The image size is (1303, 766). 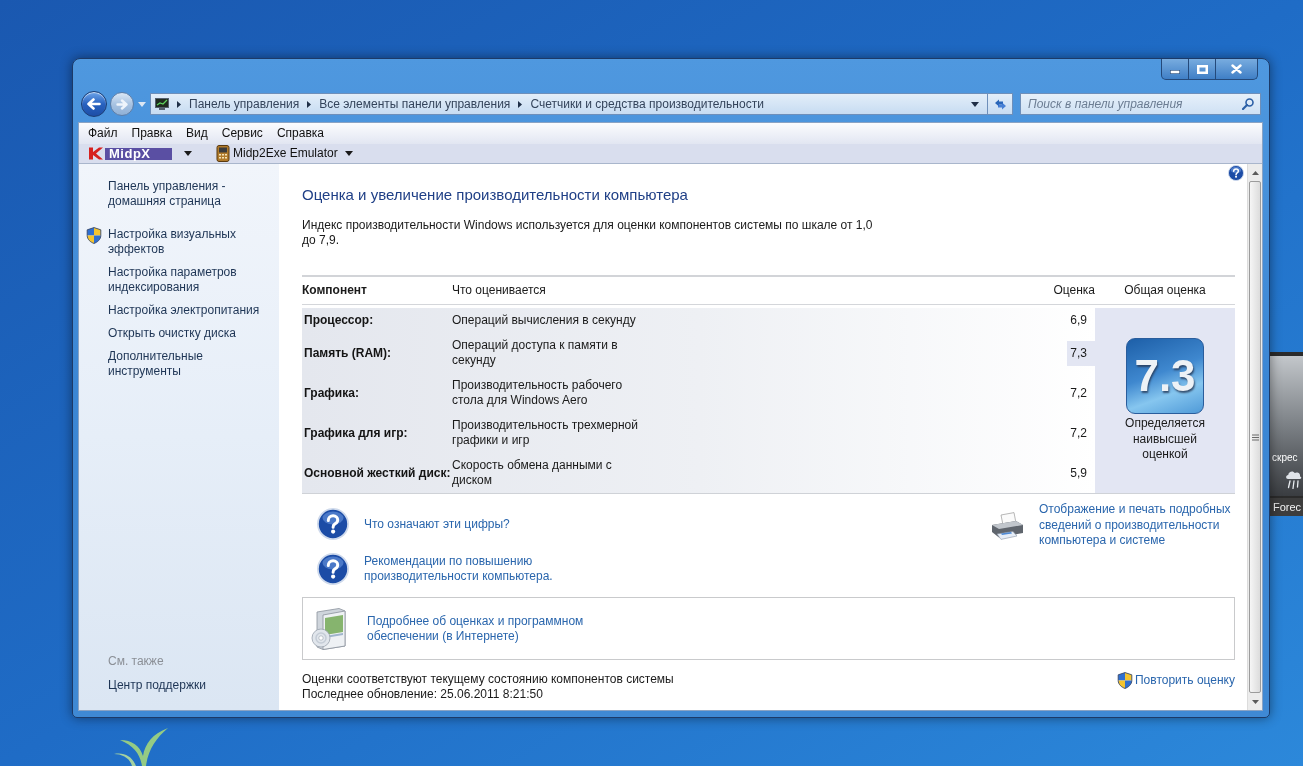 What do you see at coordinates (647, 104) in the screenshot?
I see `breadcrumb-item: Счетчики и средства производительности` at bounding box center [647, 104].